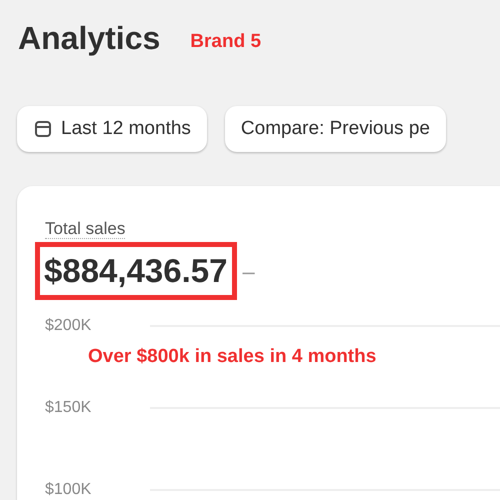 The width and height of the screenshot is (500, 500). Describe the element at coordinates (232, 357) in the screenshot. I see `annotation-text: Over $800k in sales in 4 months` at that location.